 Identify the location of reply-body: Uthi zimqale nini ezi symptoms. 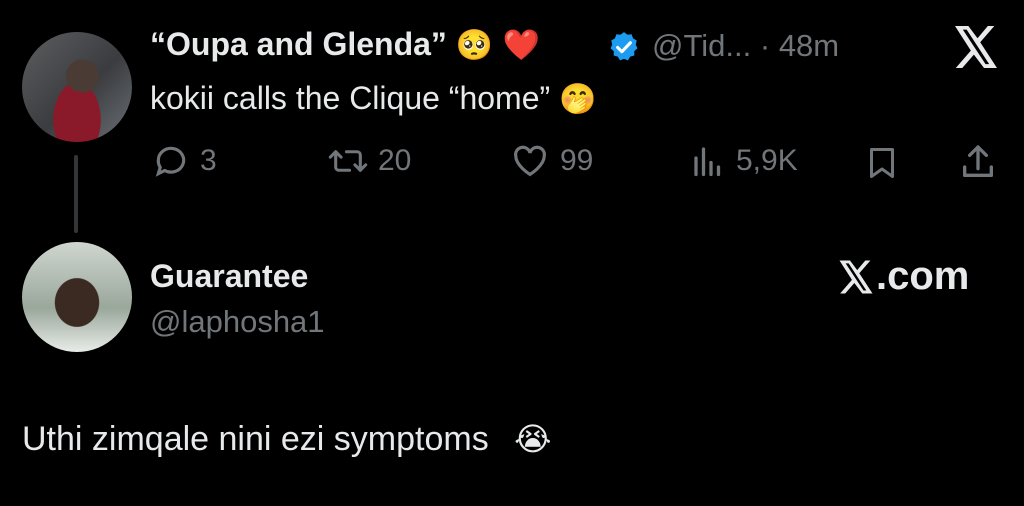
(255, 439).